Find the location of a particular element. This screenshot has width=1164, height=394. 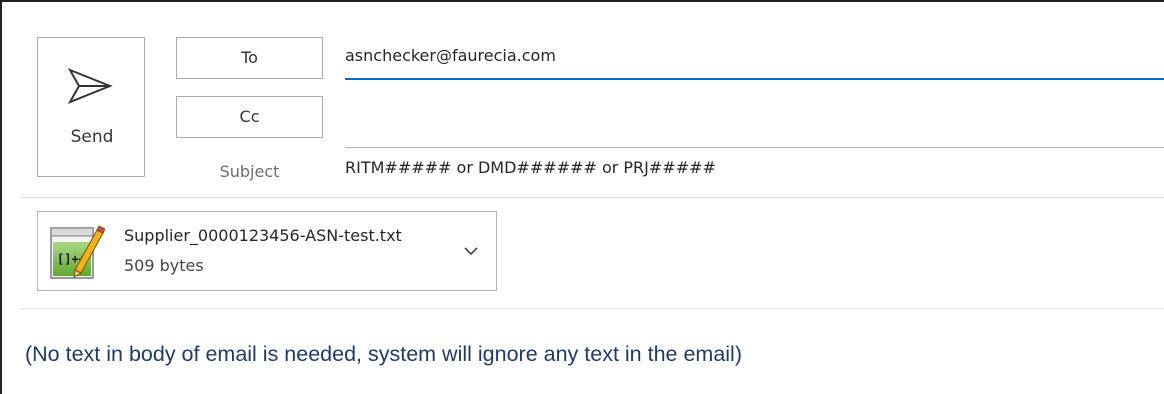

chevron-down-icon is located at coordinates (471, 251).